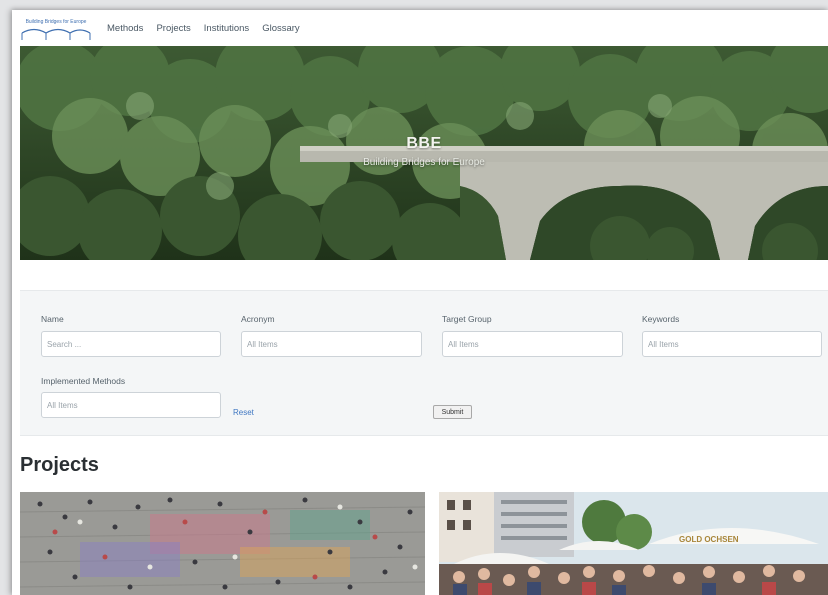 The height and width of the screenshot is (595, 828). Describe the element at coordinates (131, 405) in the screenshot. I see `implemented-methods-select` at that location.